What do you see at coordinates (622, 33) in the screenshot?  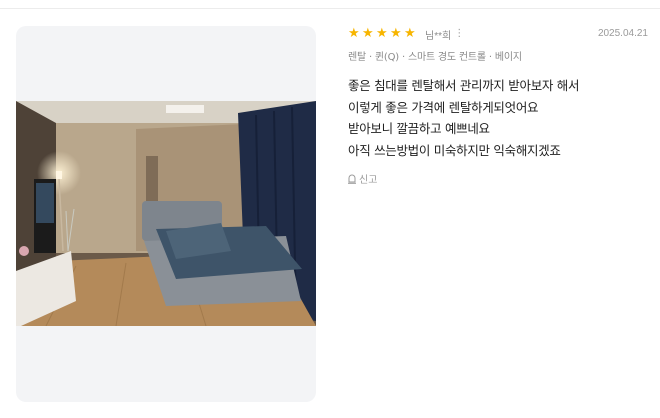 I see `review-date: 2025.04.21` at bounding box center [622, 33].